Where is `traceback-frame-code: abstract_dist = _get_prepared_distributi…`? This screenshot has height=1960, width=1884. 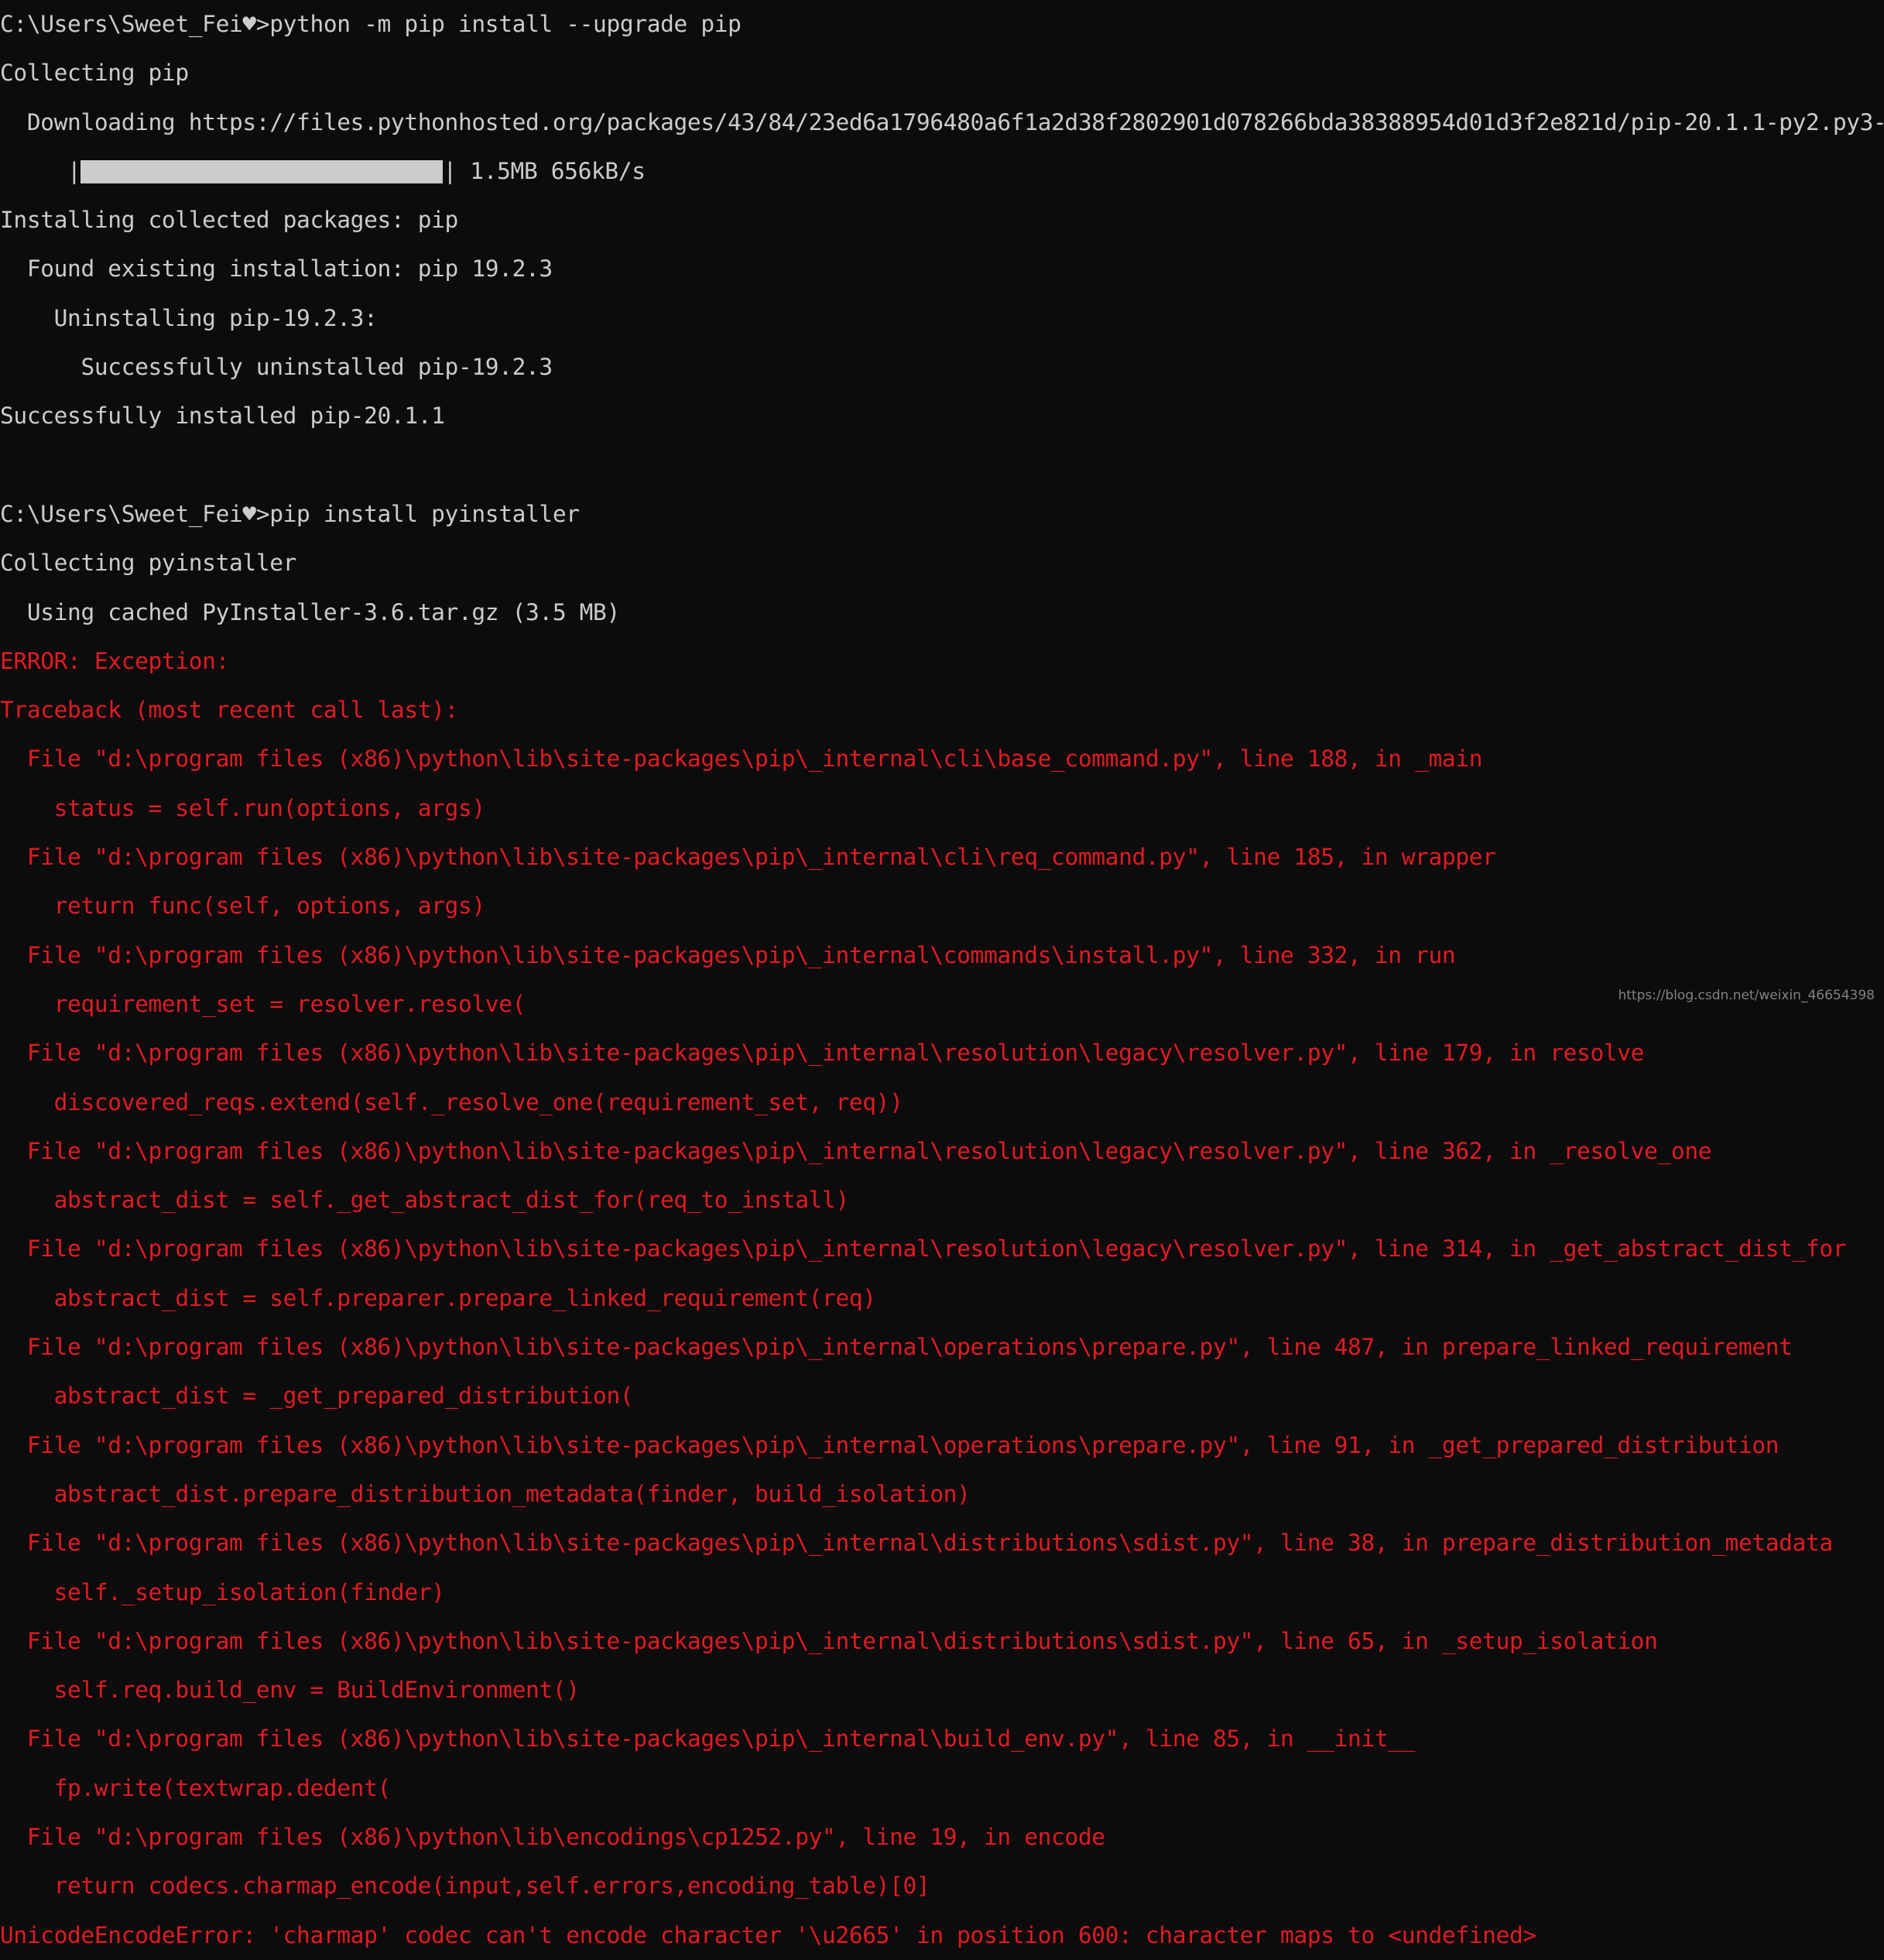
traceback-frame-code: abstract_dist = _get_prepared_distributi… is located at coordinates (317, 1396).